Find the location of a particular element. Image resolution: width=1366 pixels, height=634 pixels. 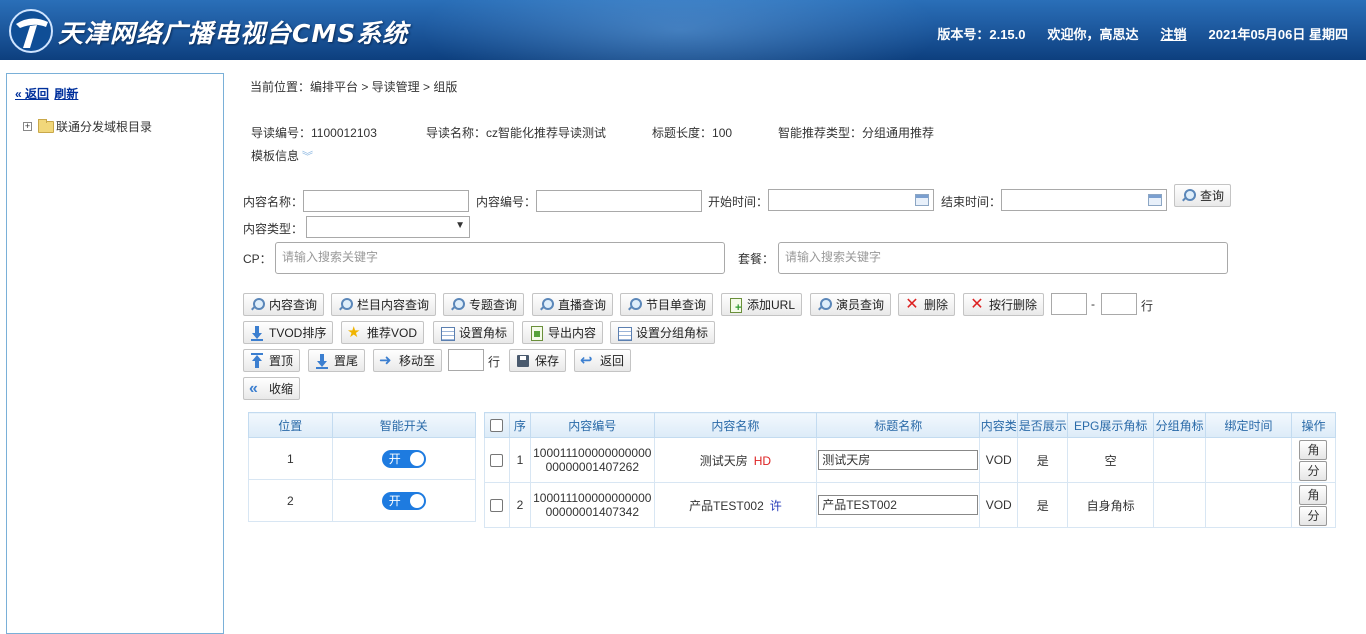

package-input: 请输入搜索关键字 is located at coordinates (1003, 258).